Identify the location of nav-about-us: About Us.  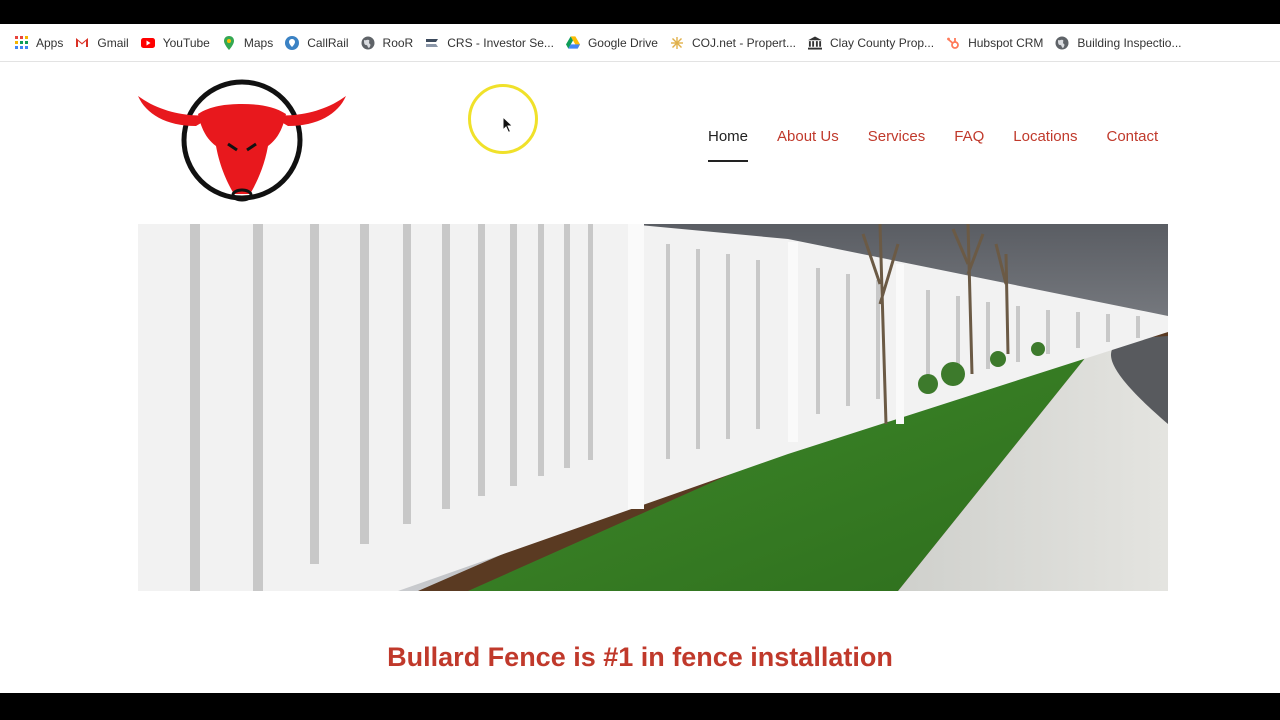
(808, 145).